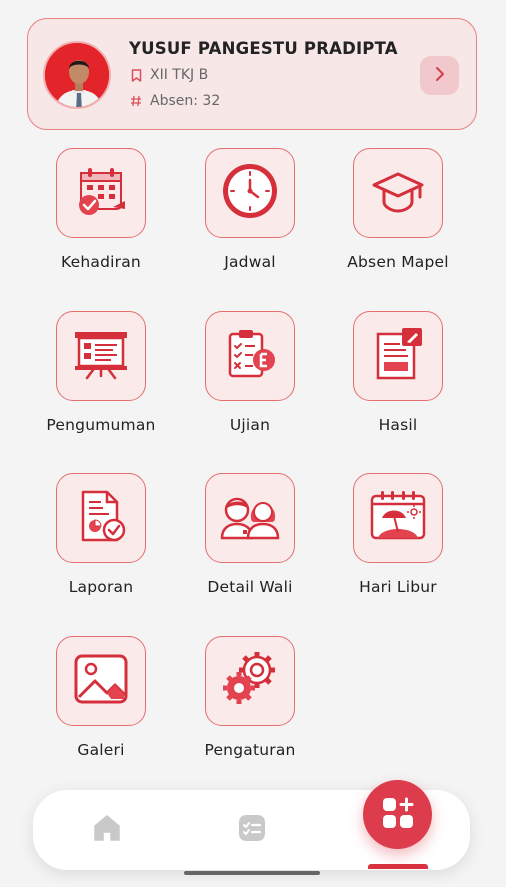  I want to click on nav-home, so click(107, 830).